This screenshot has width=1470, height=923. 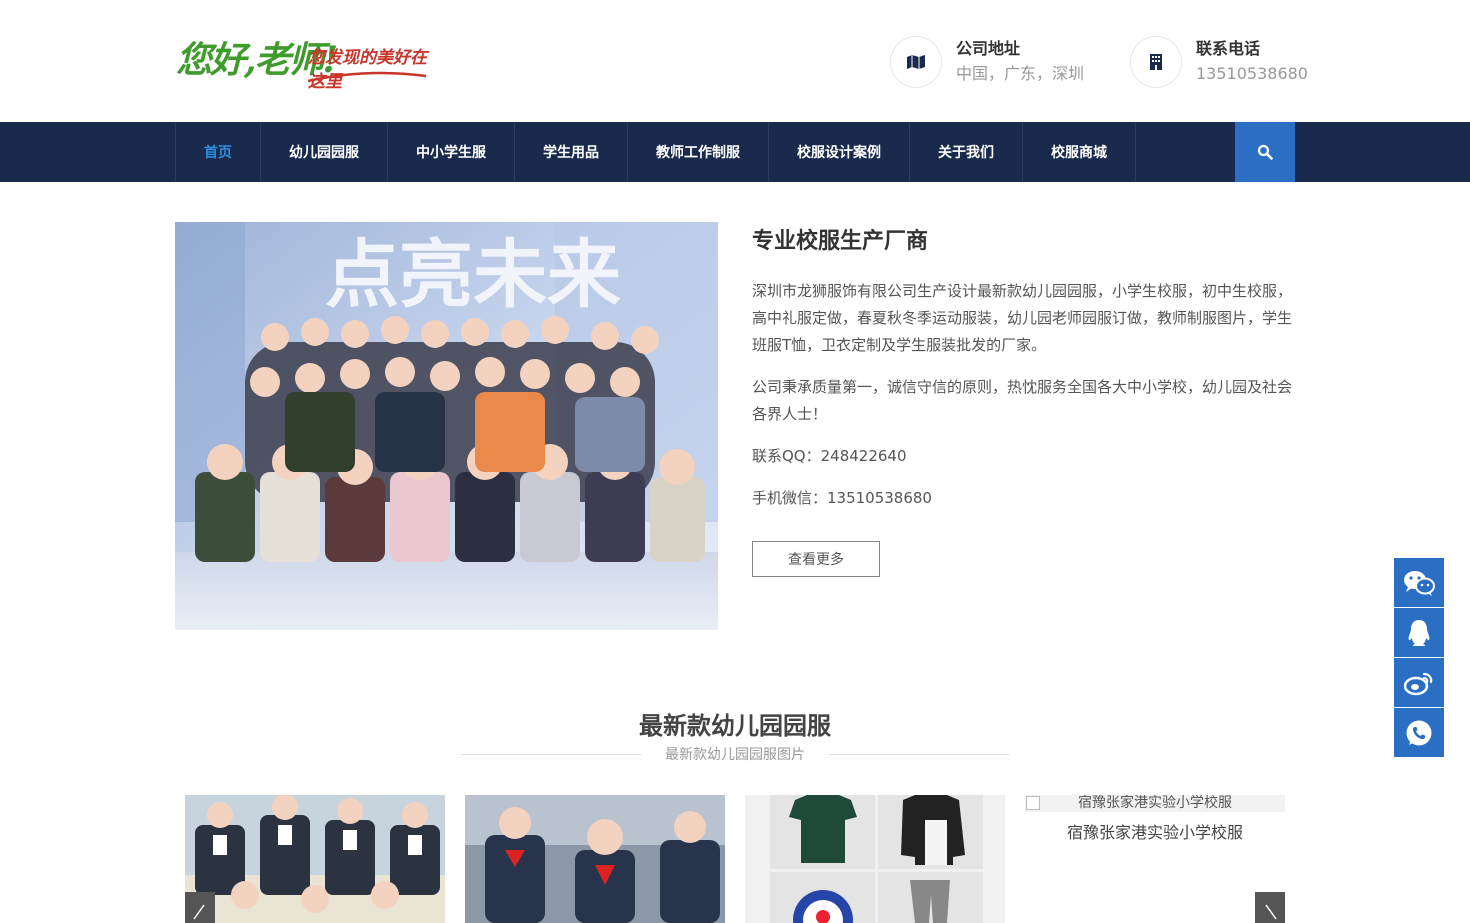 What do you see at coordinates (1228, 48) in the screenshot?
I see `phone-title: 联系电话` at bounding box center [1228, 48].